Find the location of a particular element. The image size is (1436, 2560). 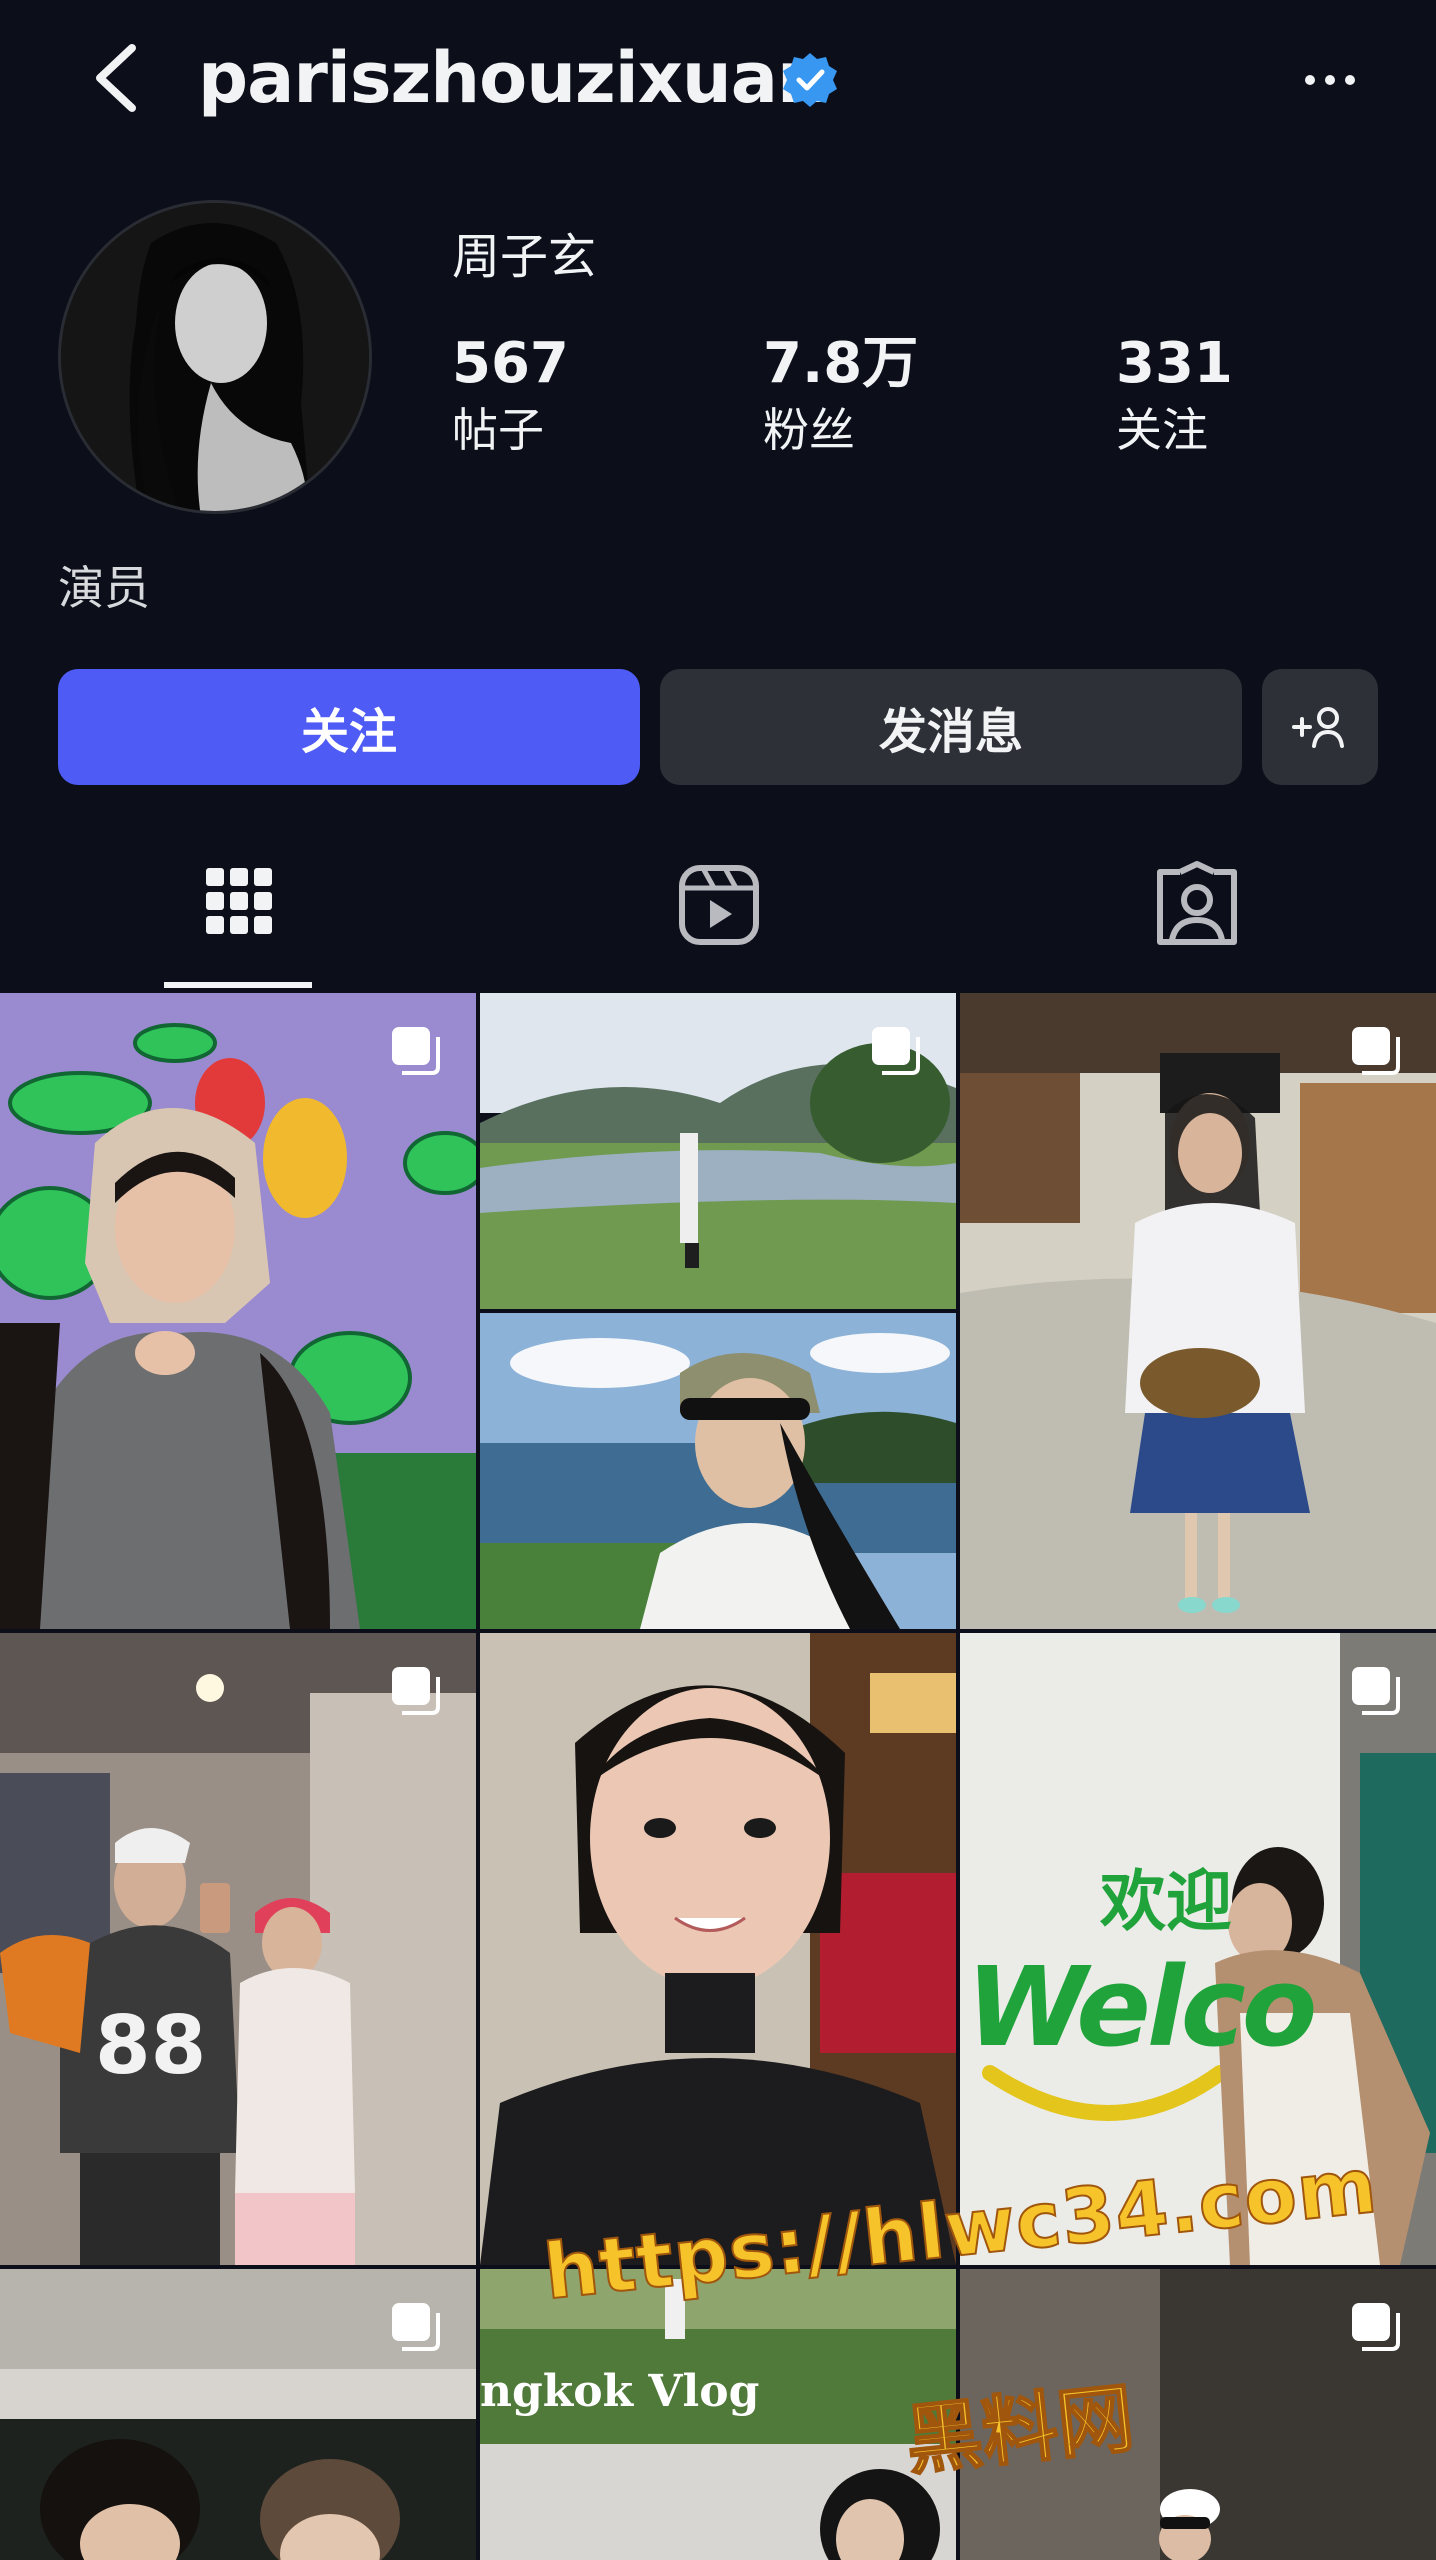

suggested-users-button is located at coordinates (1320, 727).